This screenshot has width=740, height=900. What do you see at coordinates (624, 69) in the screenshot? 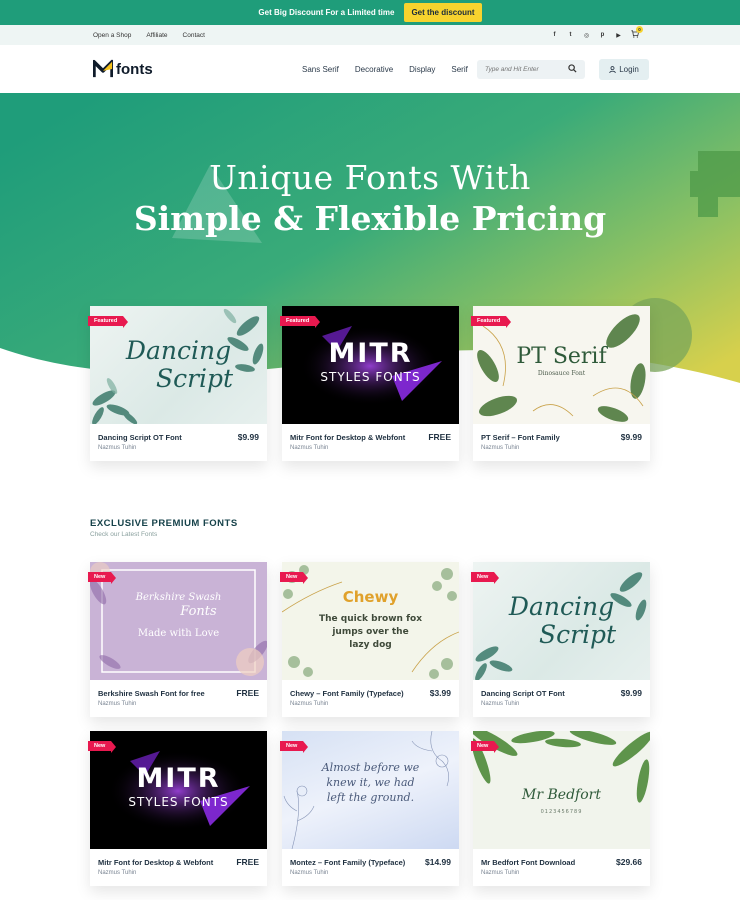
I see `login-button: Login` at bounding box center [624, 69].